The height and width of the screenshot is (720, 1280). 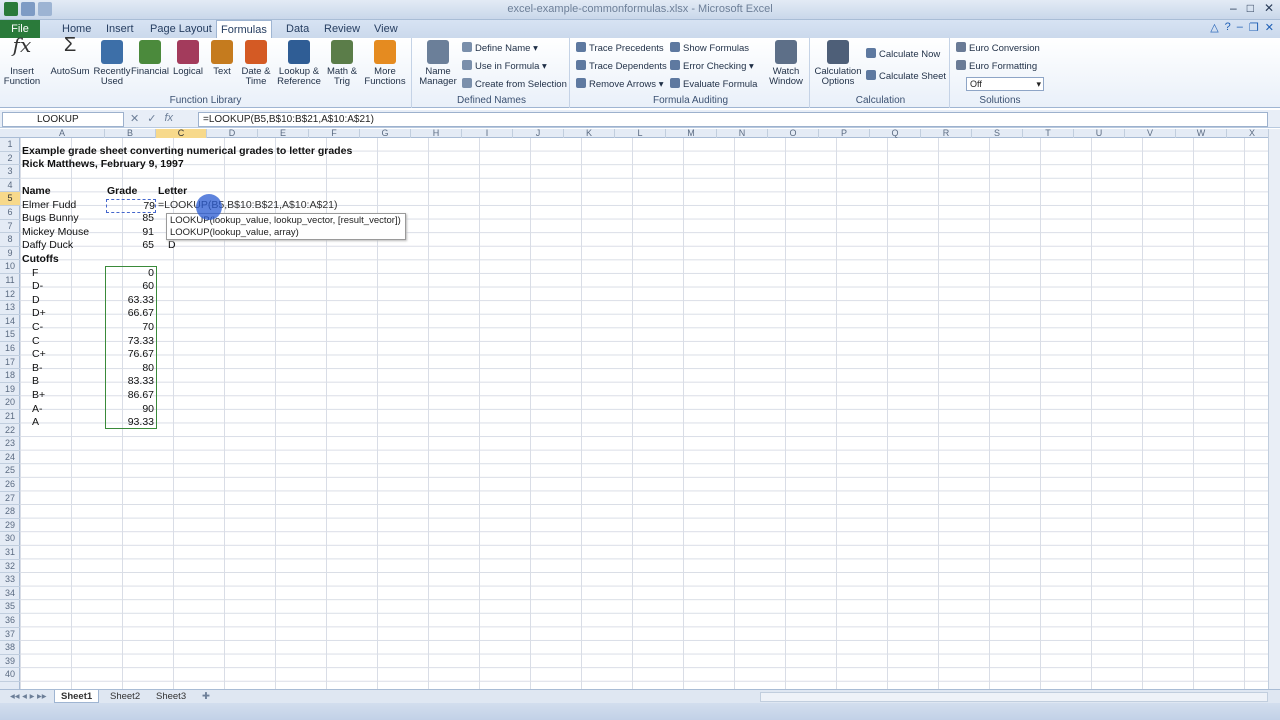 I want to click on column-header: F, so click(x=334, y=133).